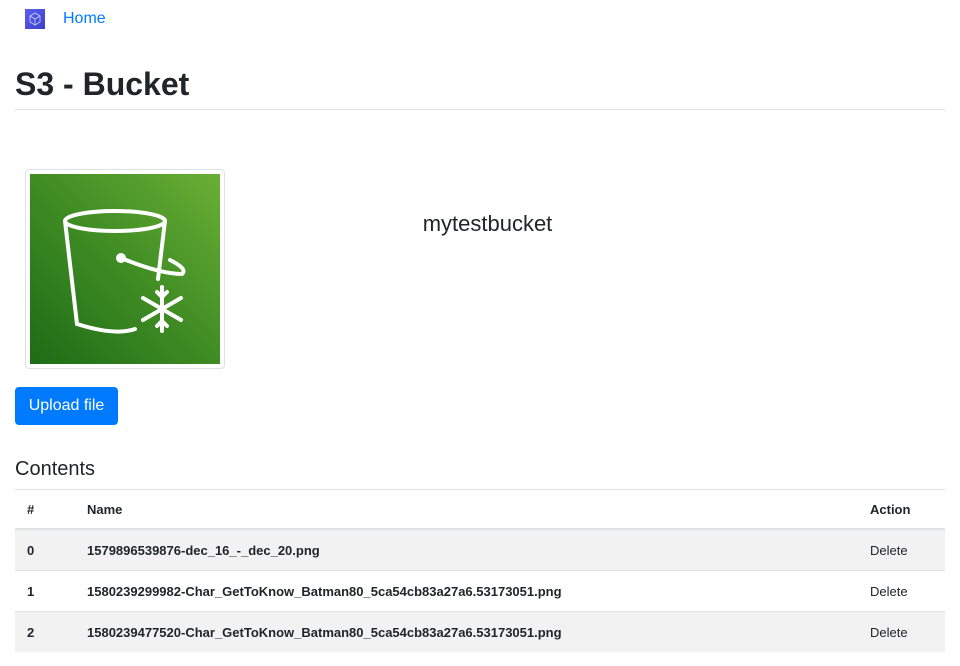  Describe the element at coordinates (102, 84) in the screenshot. I see `page-title: S3 - Bucket` at that location.